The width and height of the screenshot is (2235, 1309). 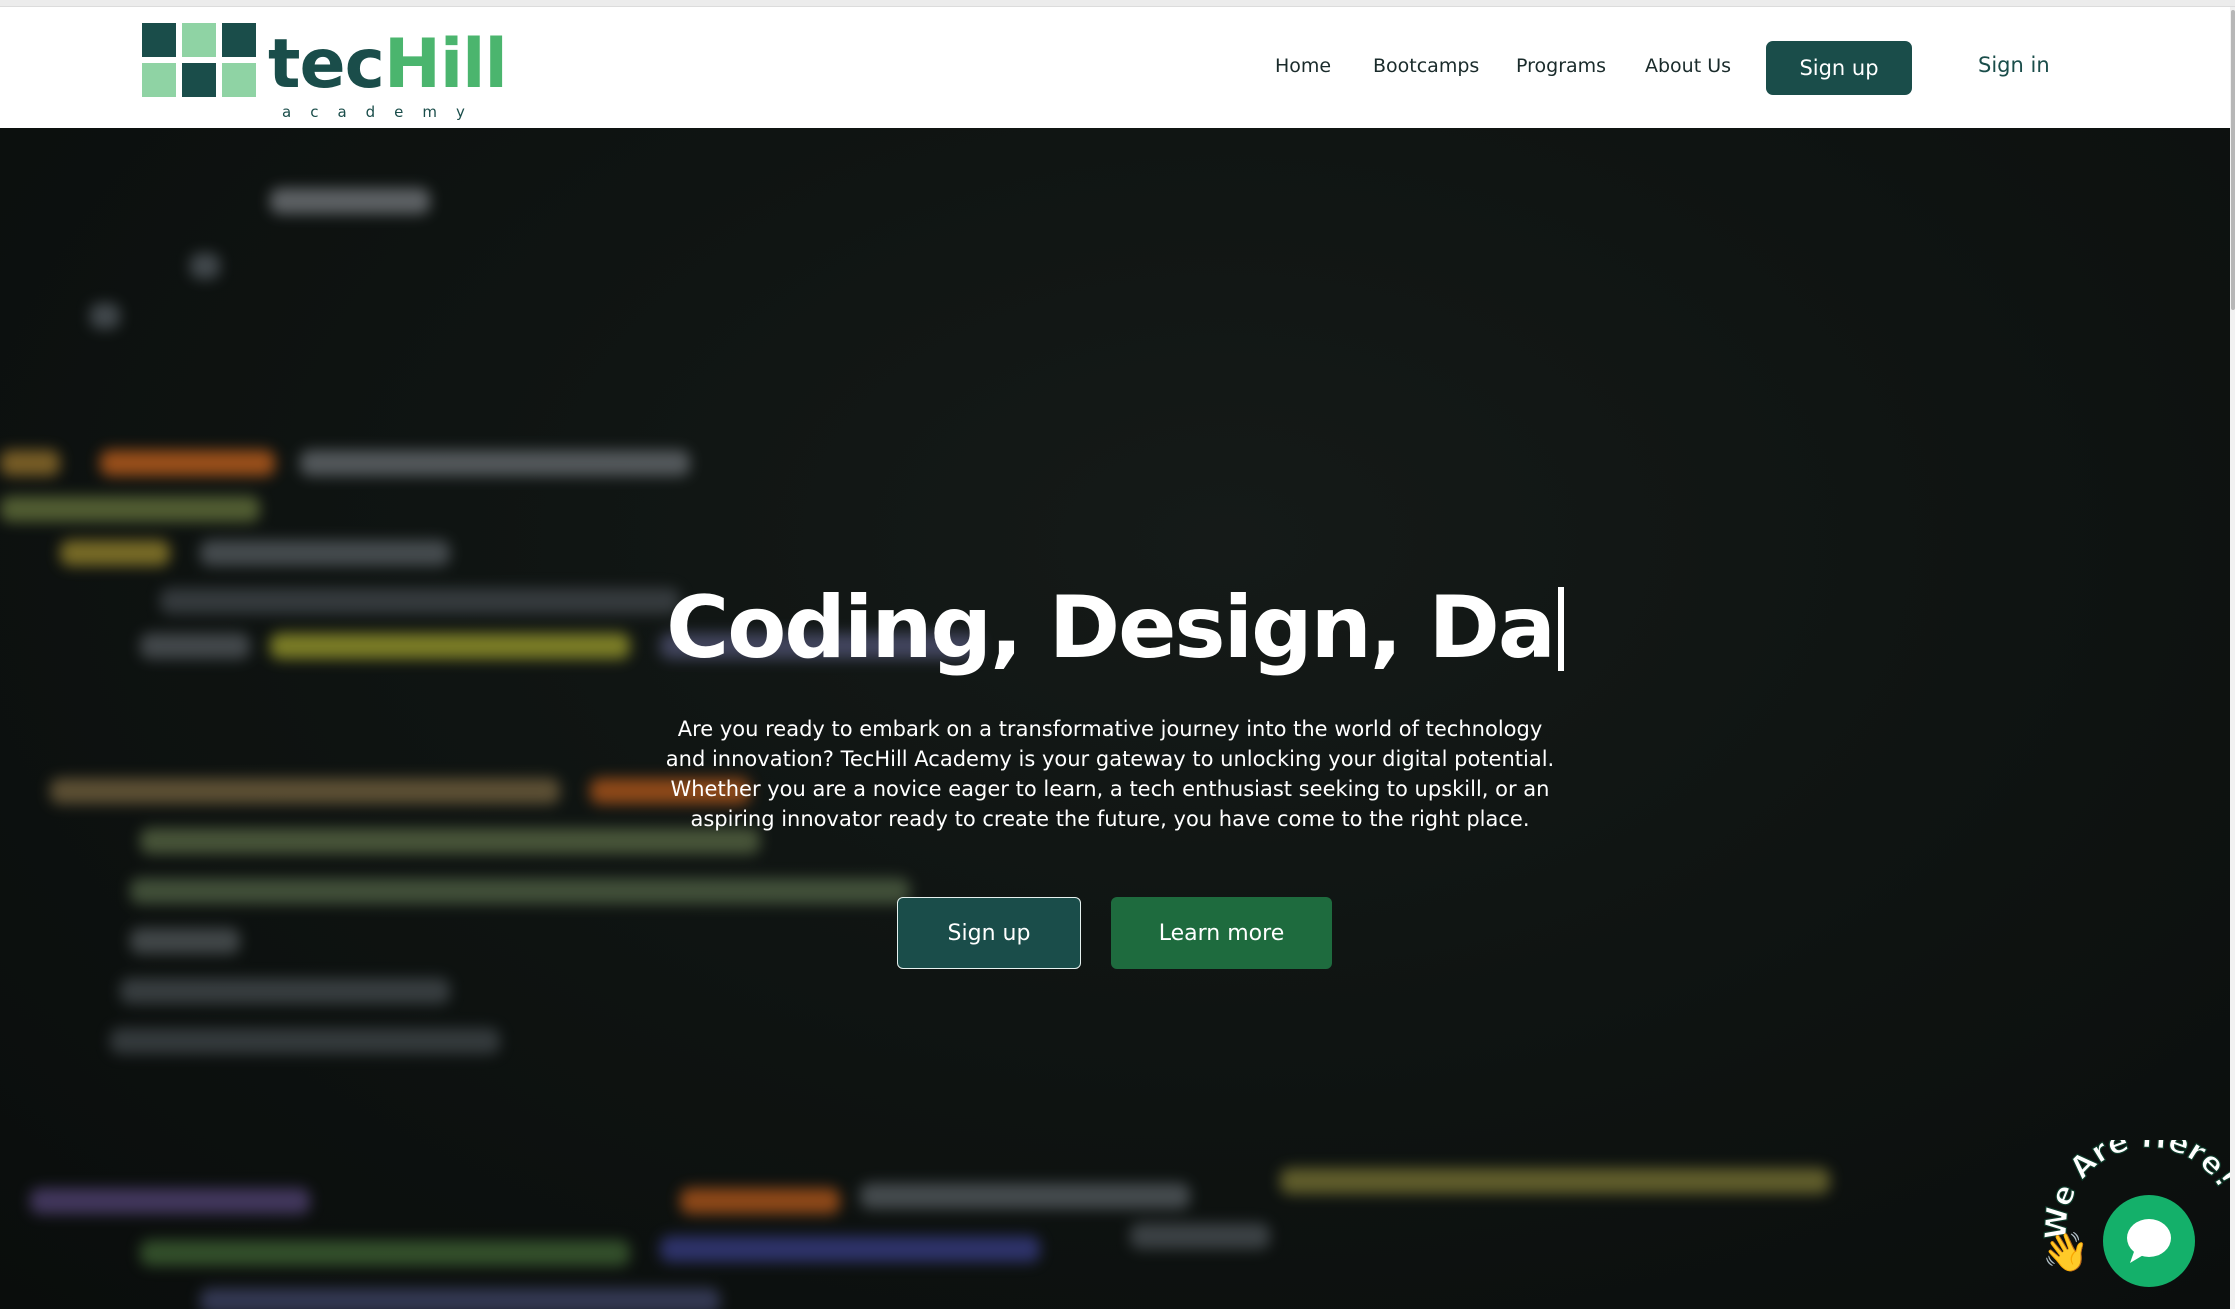 I want to click on nav-about-us: About Us, so click(x=1688, y=66).